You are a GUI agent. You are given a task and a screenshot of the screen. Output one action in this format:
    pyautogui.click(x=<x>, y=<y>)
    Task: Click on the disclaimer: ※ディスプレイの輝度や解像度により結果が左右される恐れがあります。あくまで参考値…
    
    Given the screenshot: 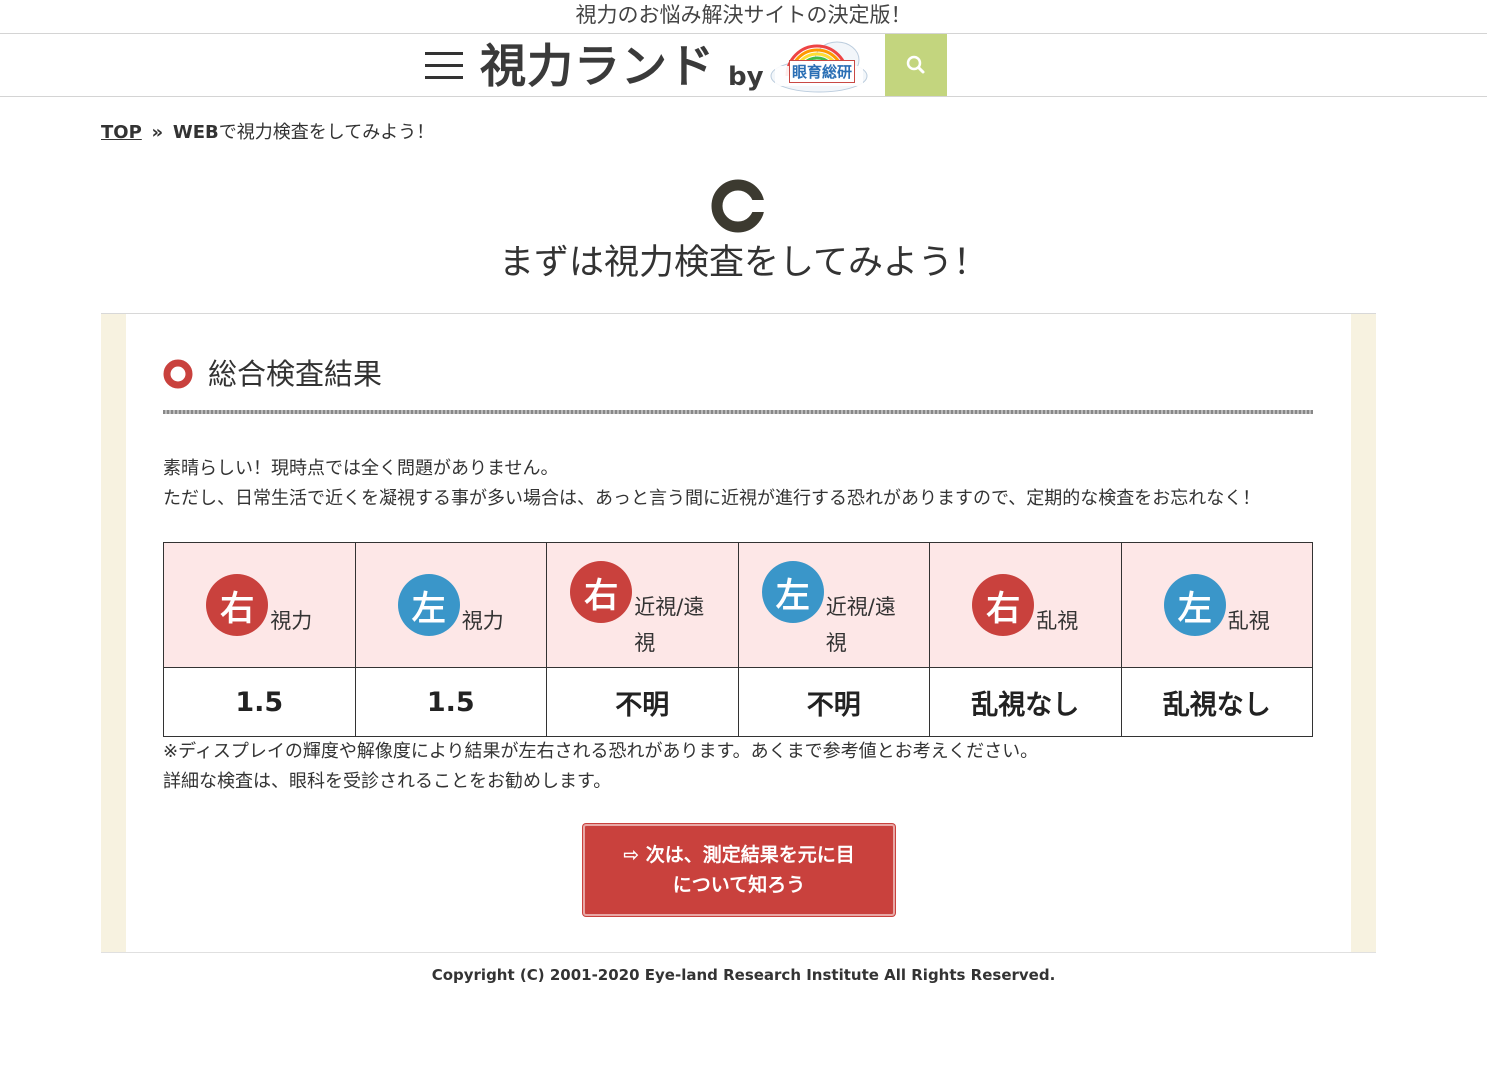 What is the action you would take?
    pyautogui.click(x=738, y=767)
    